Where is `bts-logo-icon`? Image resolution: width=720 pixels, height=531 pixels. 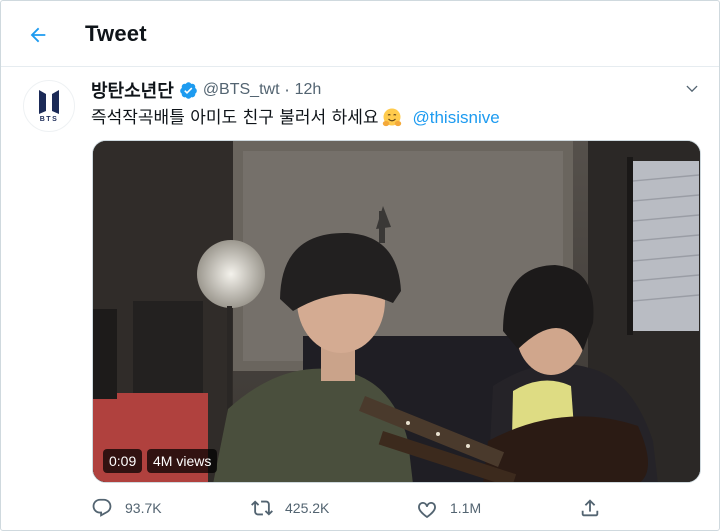 bts-logo-icon is located at coordinates (49, 102).